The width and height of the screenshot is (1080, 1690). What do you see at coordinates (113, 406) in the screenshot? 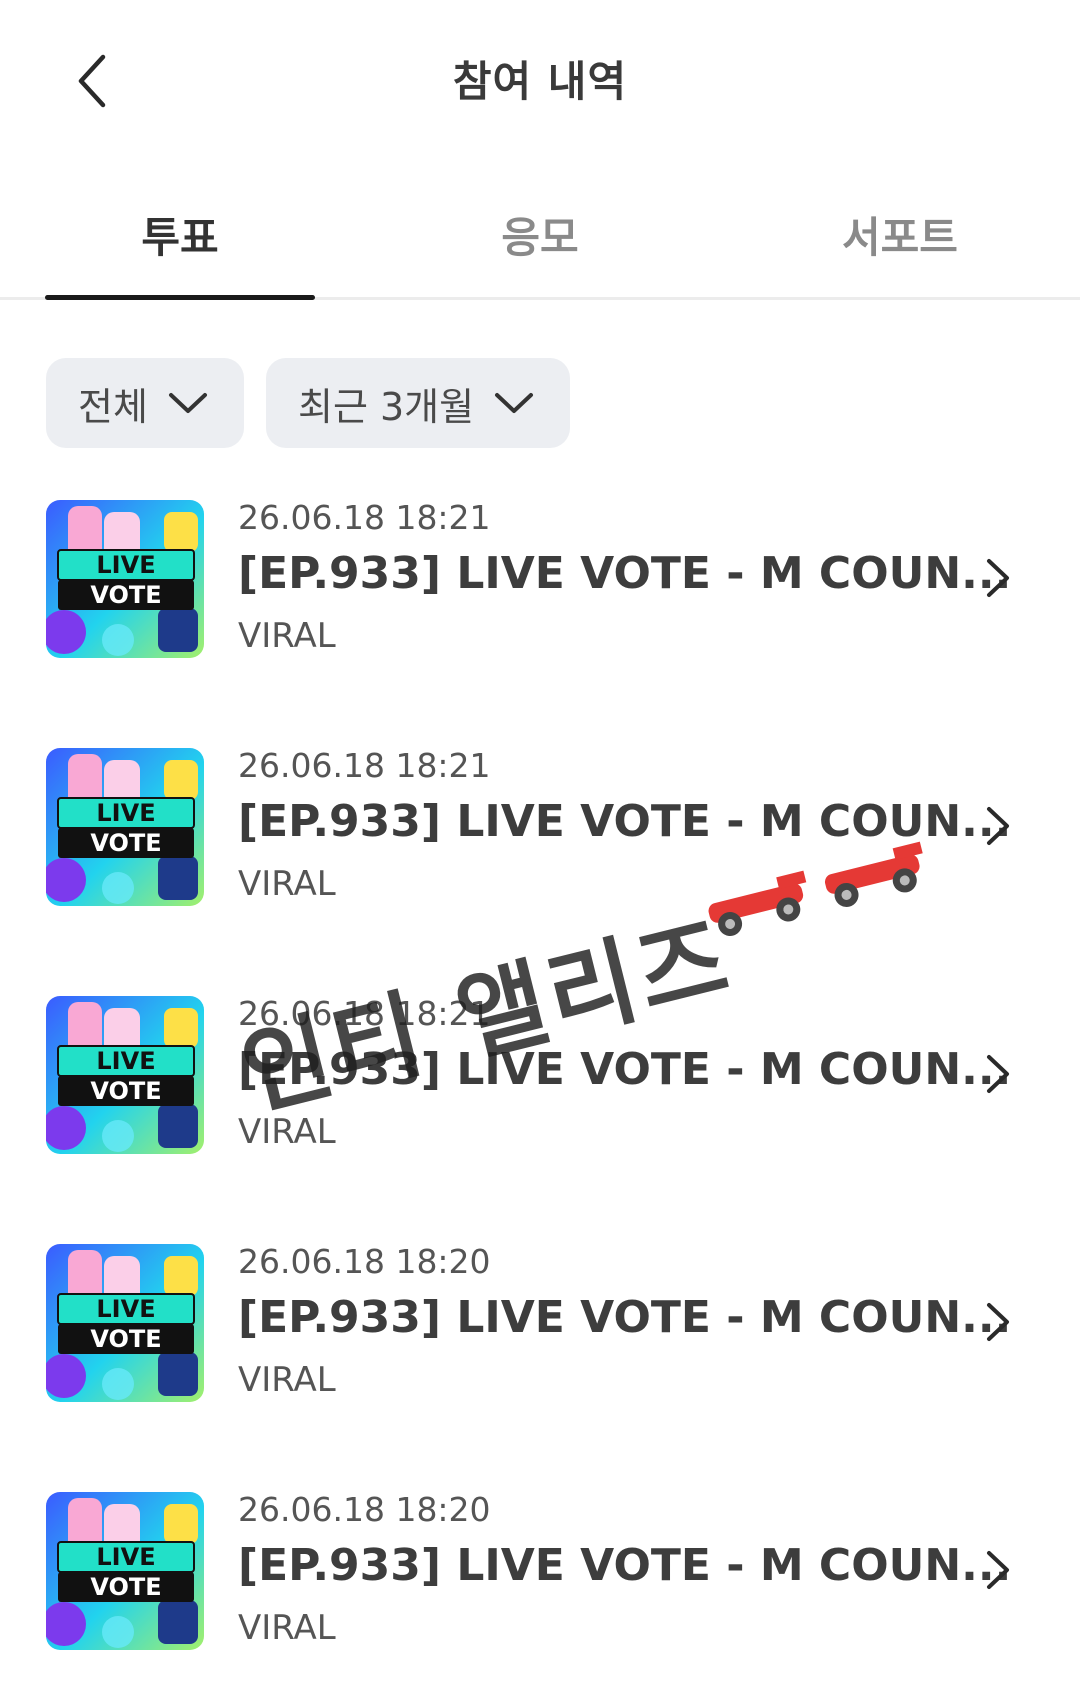
I see `category-filter-label: 전체` at bounding box center [113, 406].